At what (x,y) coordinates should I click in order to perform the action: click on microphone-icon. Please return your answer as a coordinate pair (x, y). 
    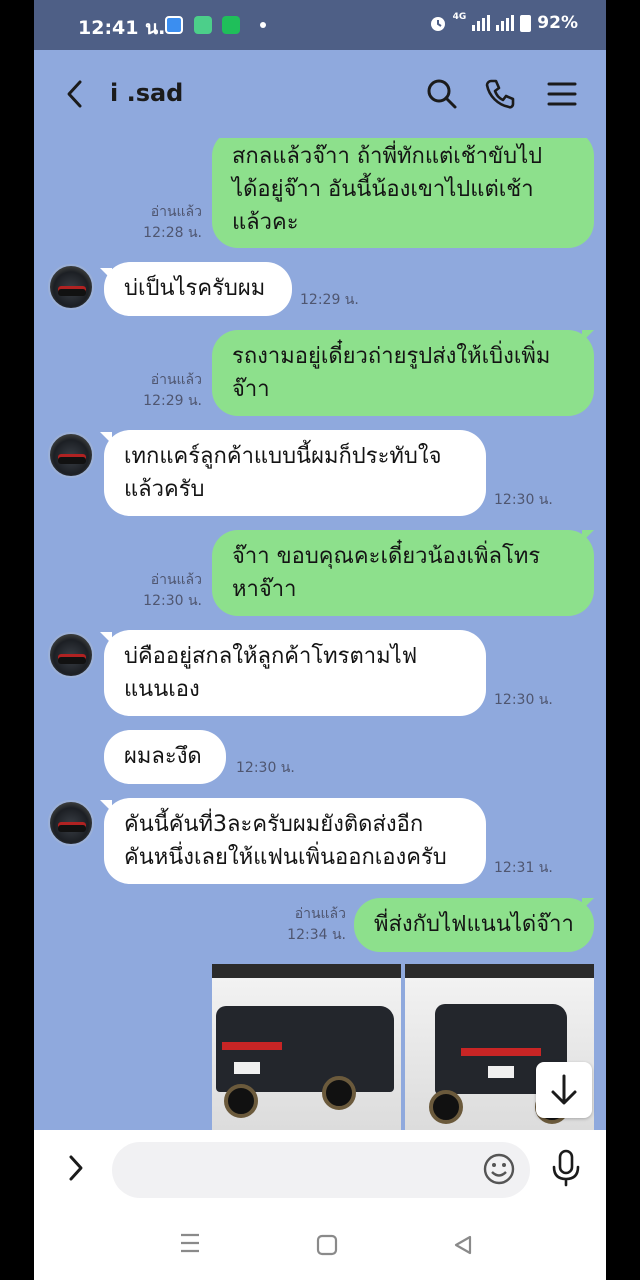
    Looking at the image, I should click on (566, 1168).